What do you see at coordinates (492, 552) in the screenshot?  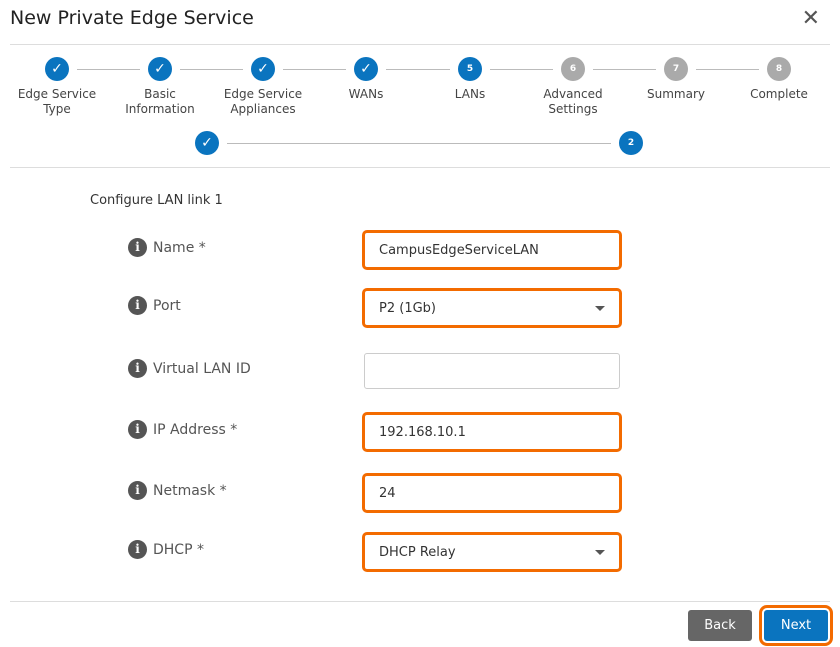 I see `dhcp-select: DHCP Relay` at bounding box center [492, 552].